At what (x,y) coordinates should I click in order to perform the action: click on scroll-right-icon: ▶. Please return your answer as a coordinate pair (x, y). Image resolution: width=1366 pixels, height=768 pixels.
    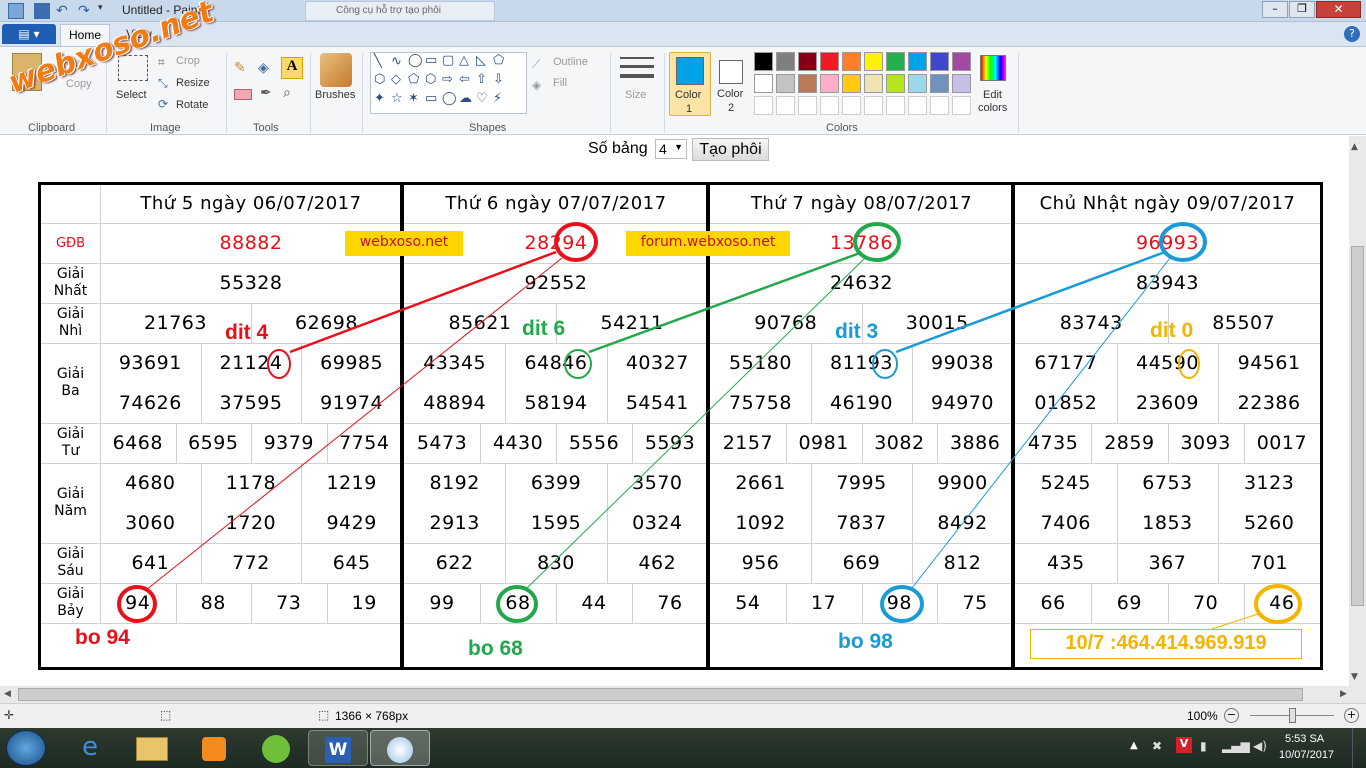
    Looking at the image, I should click on (1343, 694).